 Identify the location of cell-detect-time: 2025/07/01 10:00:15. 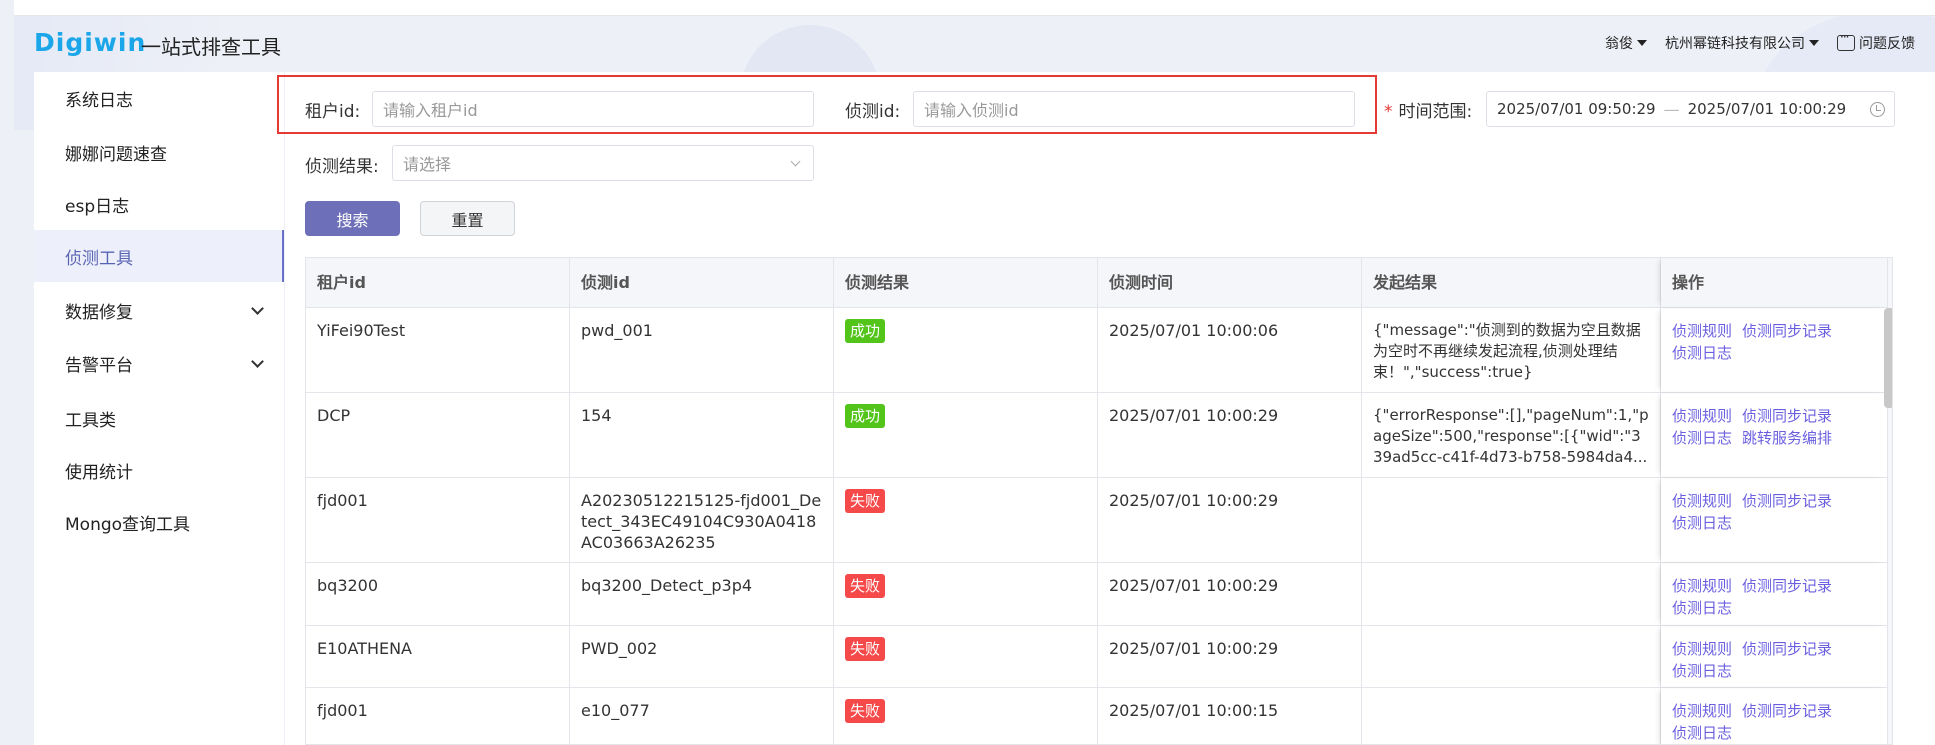
(1230, 716).